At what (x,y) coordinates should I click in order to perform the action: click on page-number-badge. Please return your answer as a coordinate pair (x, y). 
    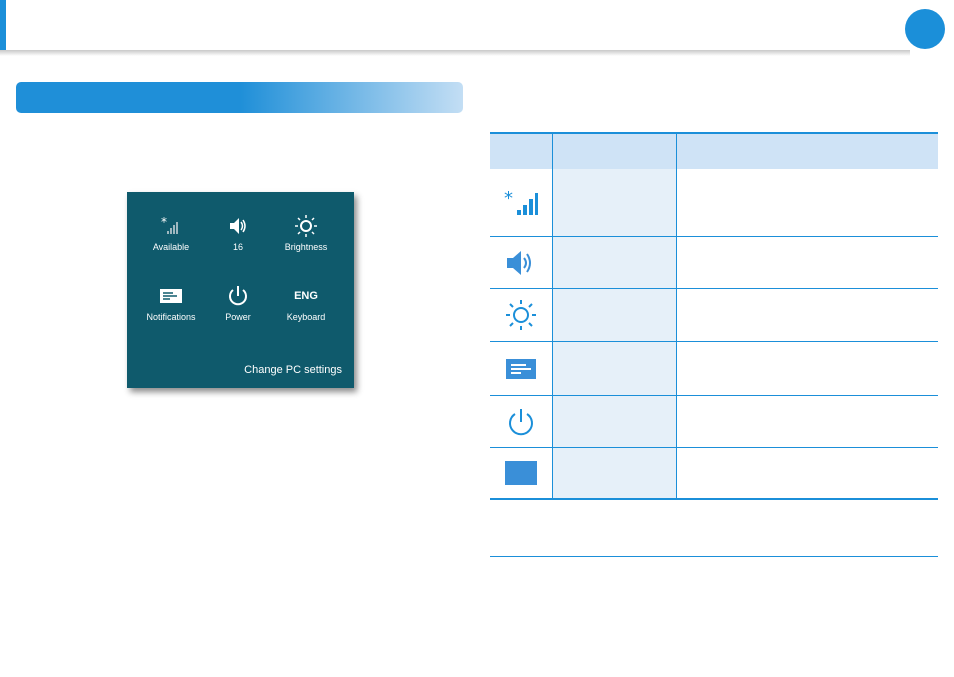
    Looking at the image, I should click on (925, 29).